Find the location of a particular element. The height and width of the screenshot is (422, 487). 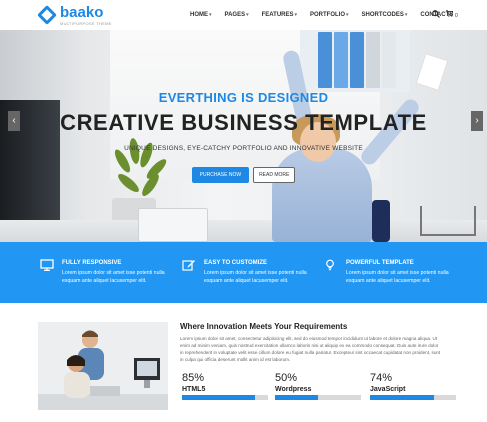

skill-javascript: 74% JavaScript is located at coordinates (413, 386).